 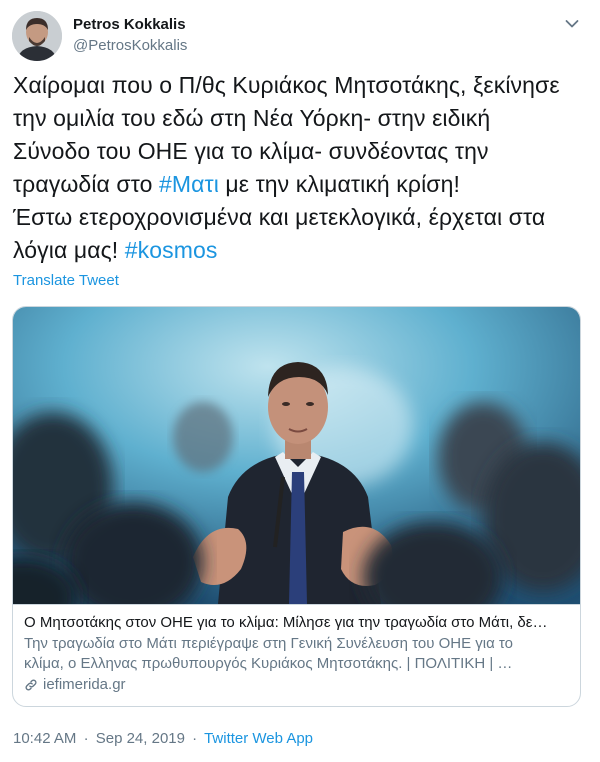 What do you see at coordinates (129, 25) in the screenshot?
I see `author-name: Petros Kokkalis` at bounding box center [129, 25].